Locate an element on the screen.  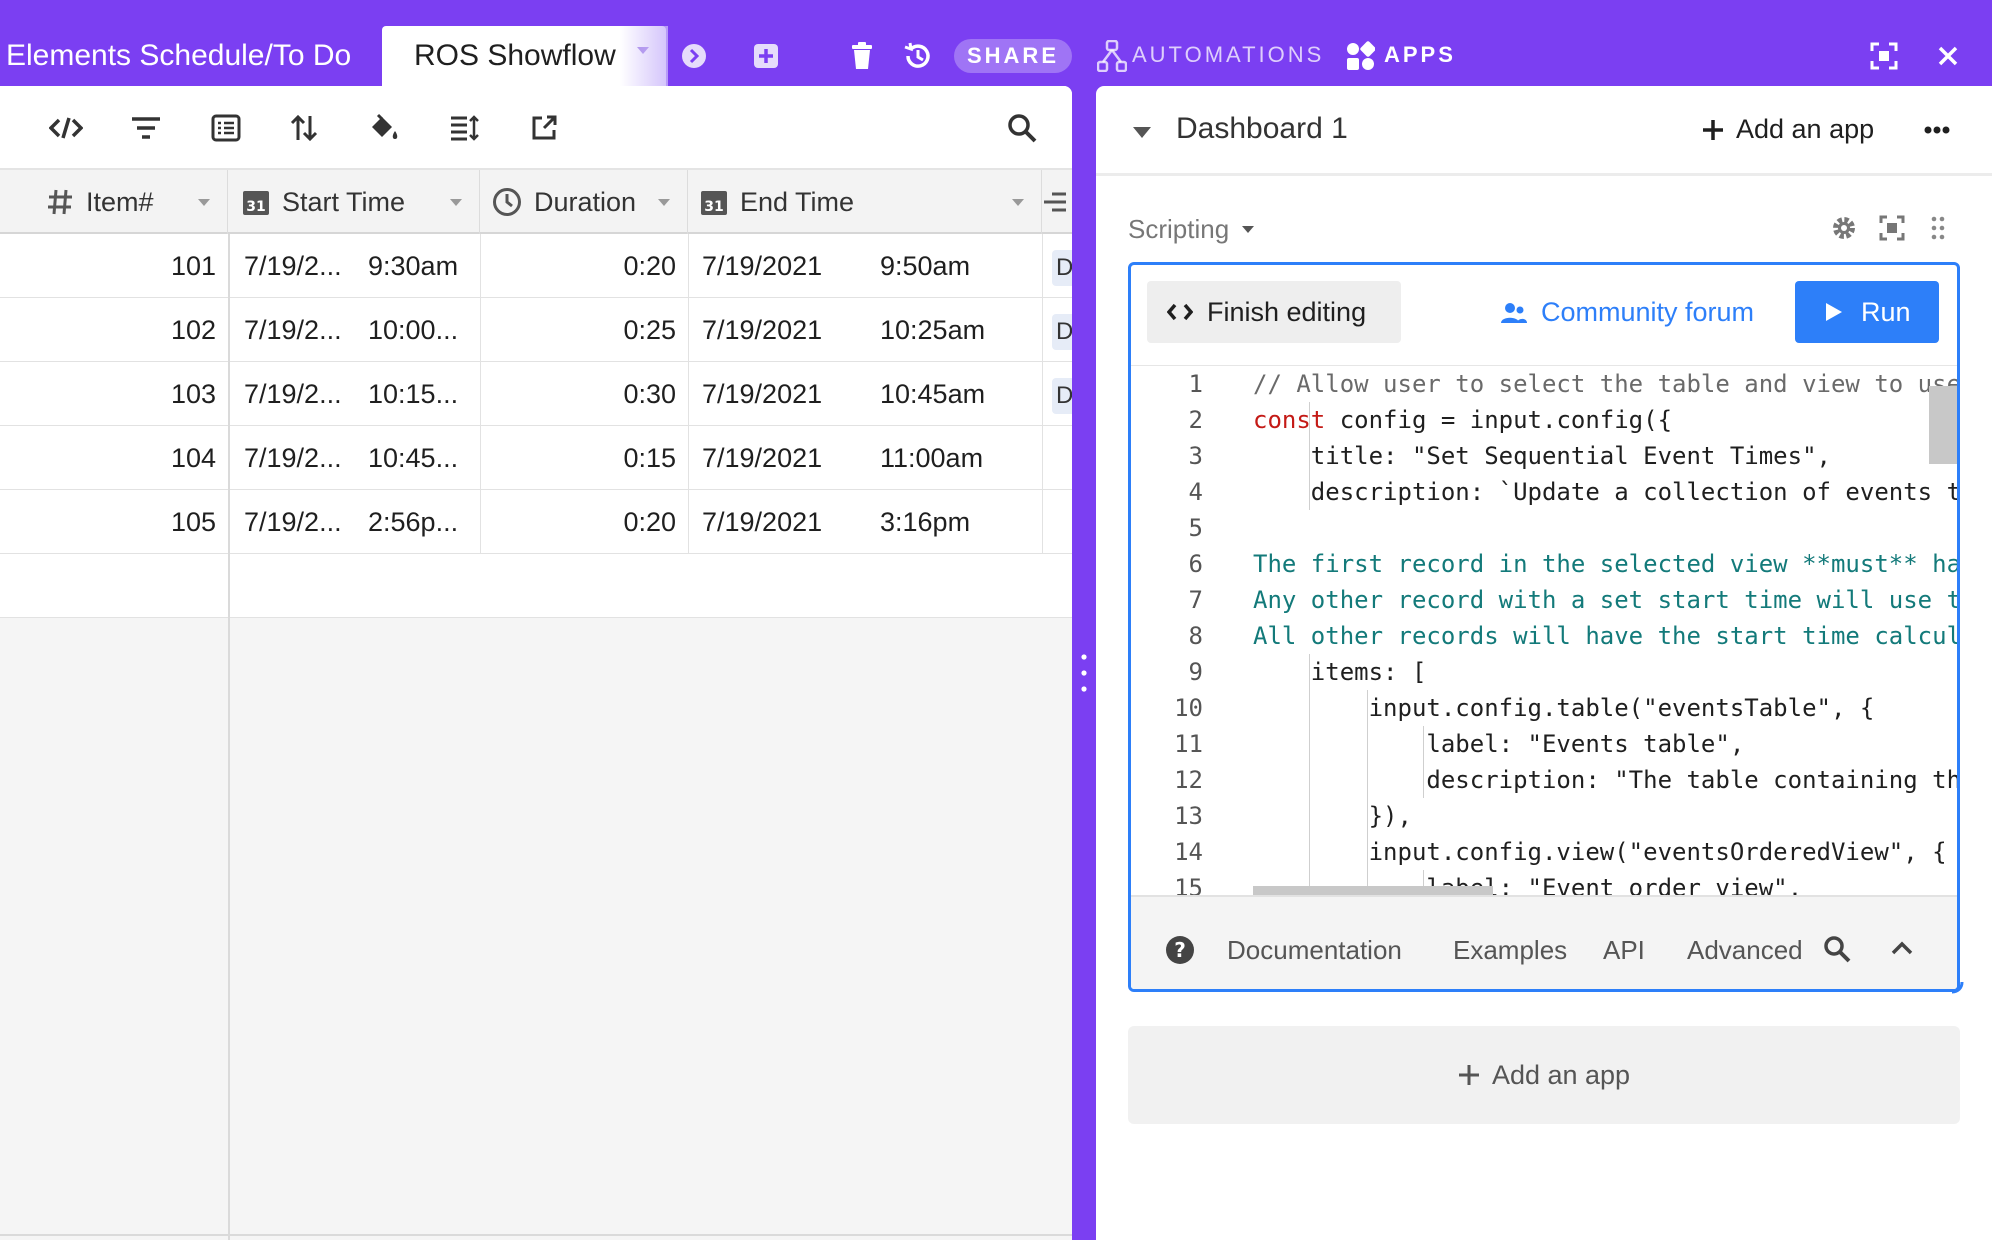
color-icon is located at coordinates (384, 128).